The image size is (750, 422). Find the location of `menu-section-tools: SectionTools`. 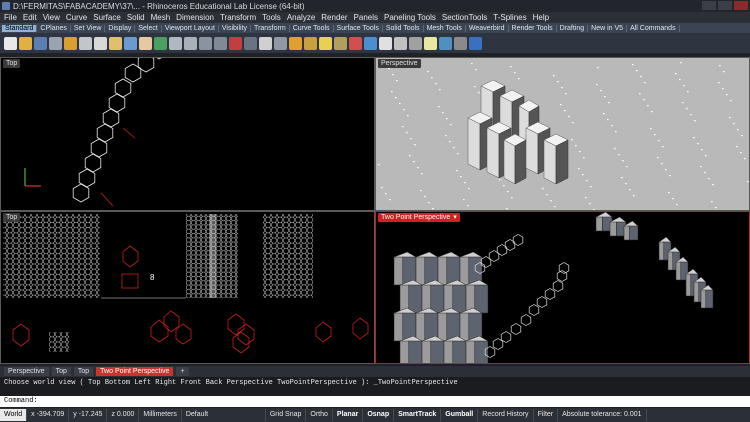

menu-section-tools: SectionTools is located at coordinates (464, 17).